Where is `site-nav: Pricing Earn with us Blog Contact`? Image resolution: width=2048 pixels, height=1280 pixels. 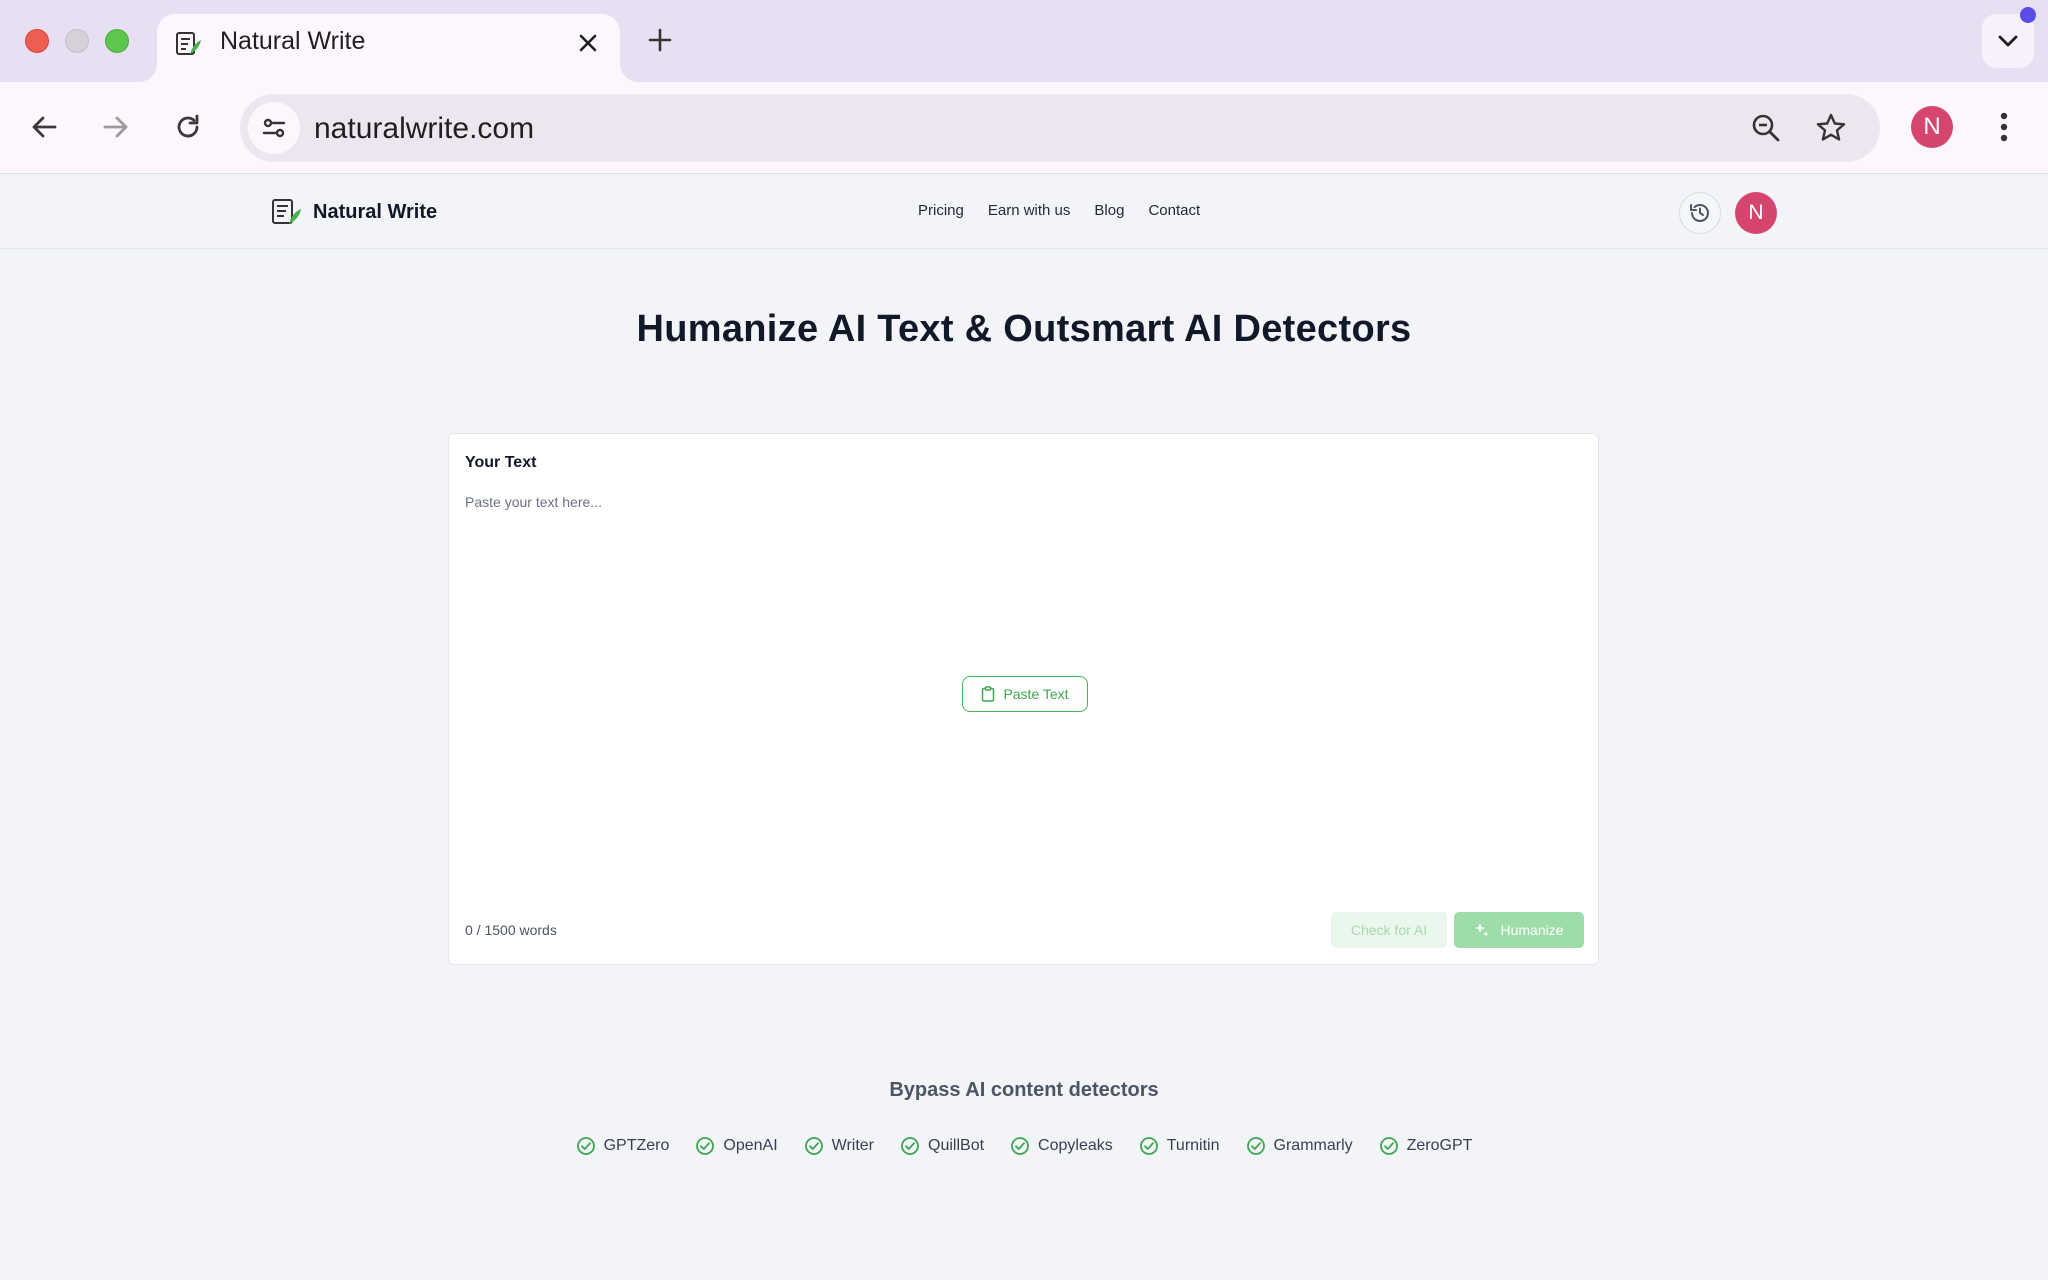 site-nav: Pricing Earn with us Blog Contact is located at coordinates (1059, 210).